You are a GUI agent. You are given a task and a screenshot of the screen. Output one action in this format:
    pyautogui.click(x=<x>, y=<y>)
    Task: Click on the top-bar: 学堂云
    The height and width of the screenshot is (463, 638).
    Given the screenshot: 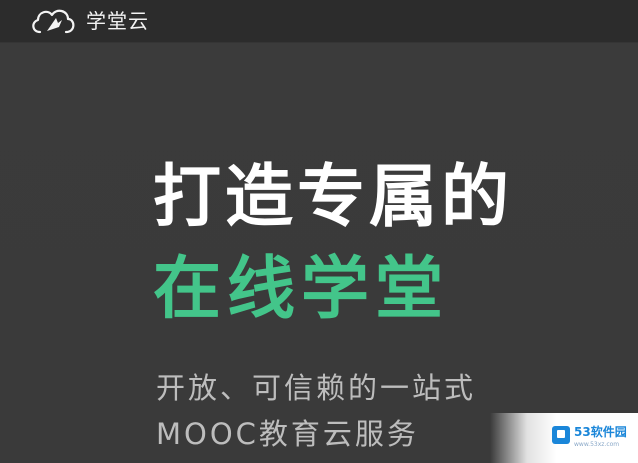 What is the action you would take?
    pyautogui.click(x=319, y=21)
    